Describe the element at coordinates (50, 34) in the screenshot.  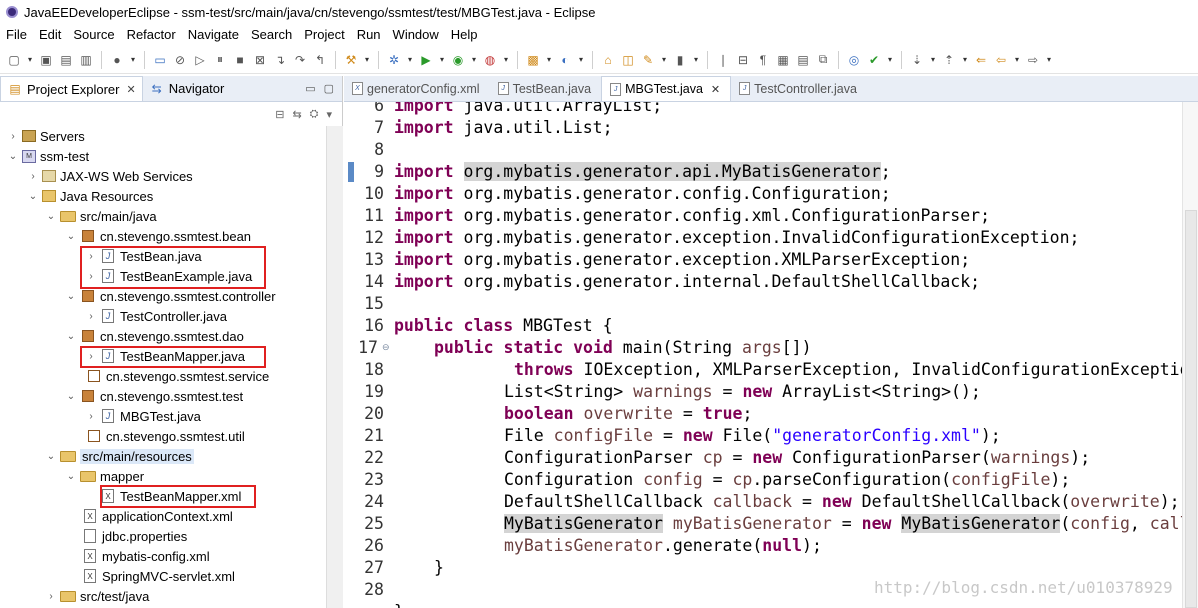
I see `menu-edit: Edit` at that location.